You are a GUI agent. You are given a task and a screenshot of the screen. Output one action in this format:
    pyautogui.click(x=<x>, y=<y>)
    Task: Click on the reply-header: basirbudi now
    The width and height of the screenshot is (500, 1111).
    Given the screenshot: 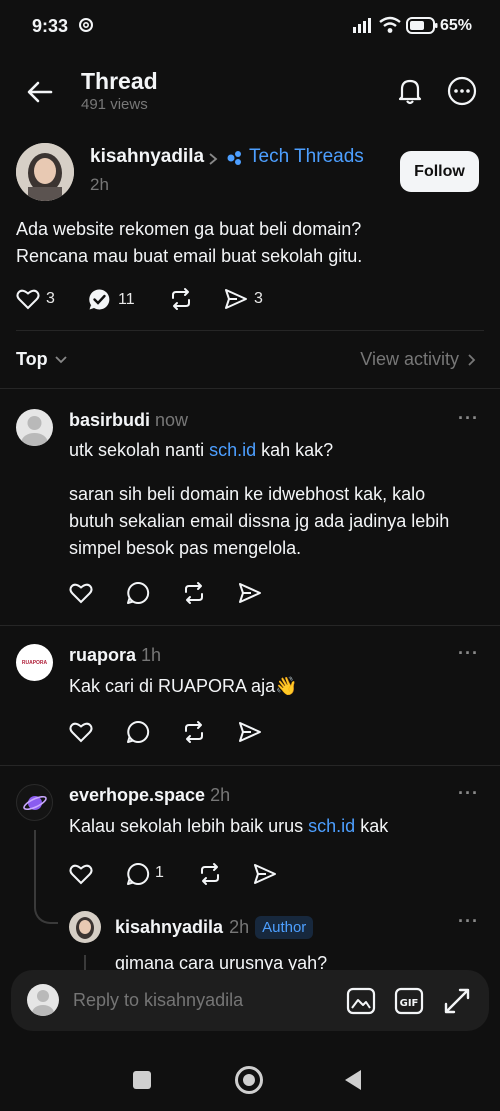 What is the action you would take?
    pyautogui.click(x=128, y=420)
    